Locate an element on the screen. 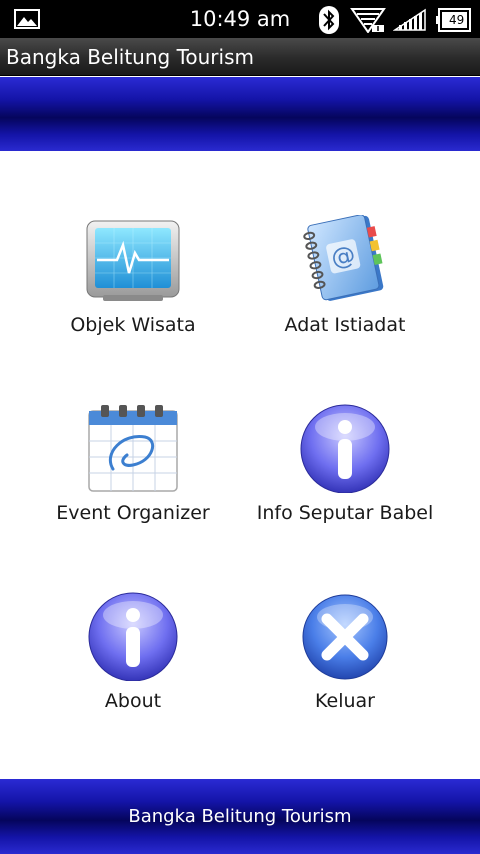 This screenshot has width=480, height=854. menu-event-organizer: Event Organizer is located at coordinates (133, 478).